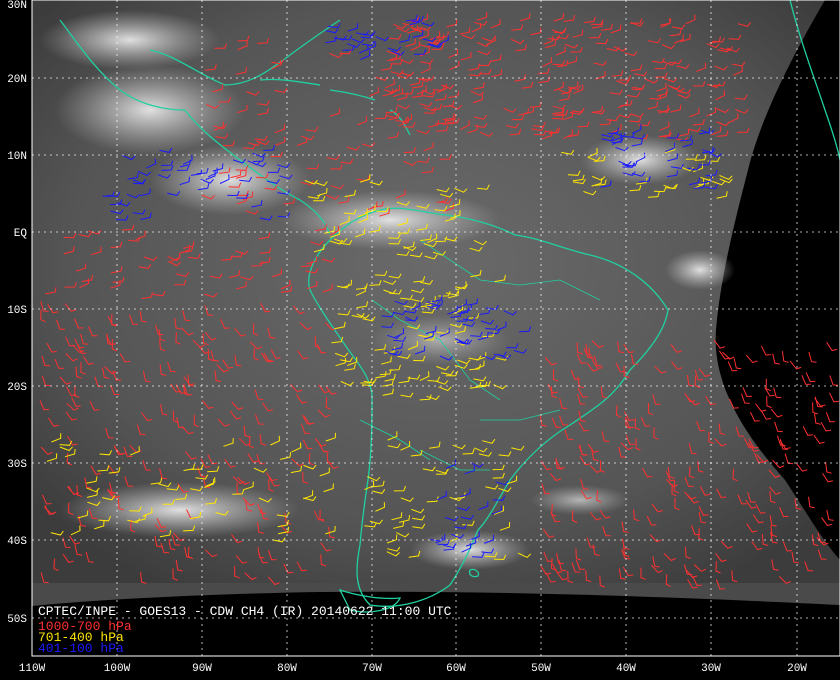 The height and width of the screenshot is (680, 840). I want to click on lat-label: 30N, so click(17, 6).